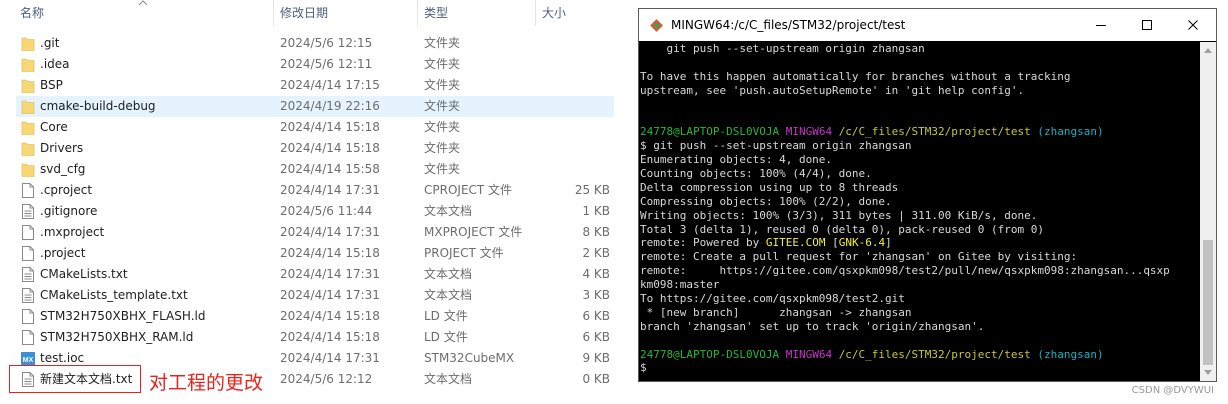  Describe the element at coordinates (304, 13) in the screenshot. I see `column-header-date: 修改日期` at that location.